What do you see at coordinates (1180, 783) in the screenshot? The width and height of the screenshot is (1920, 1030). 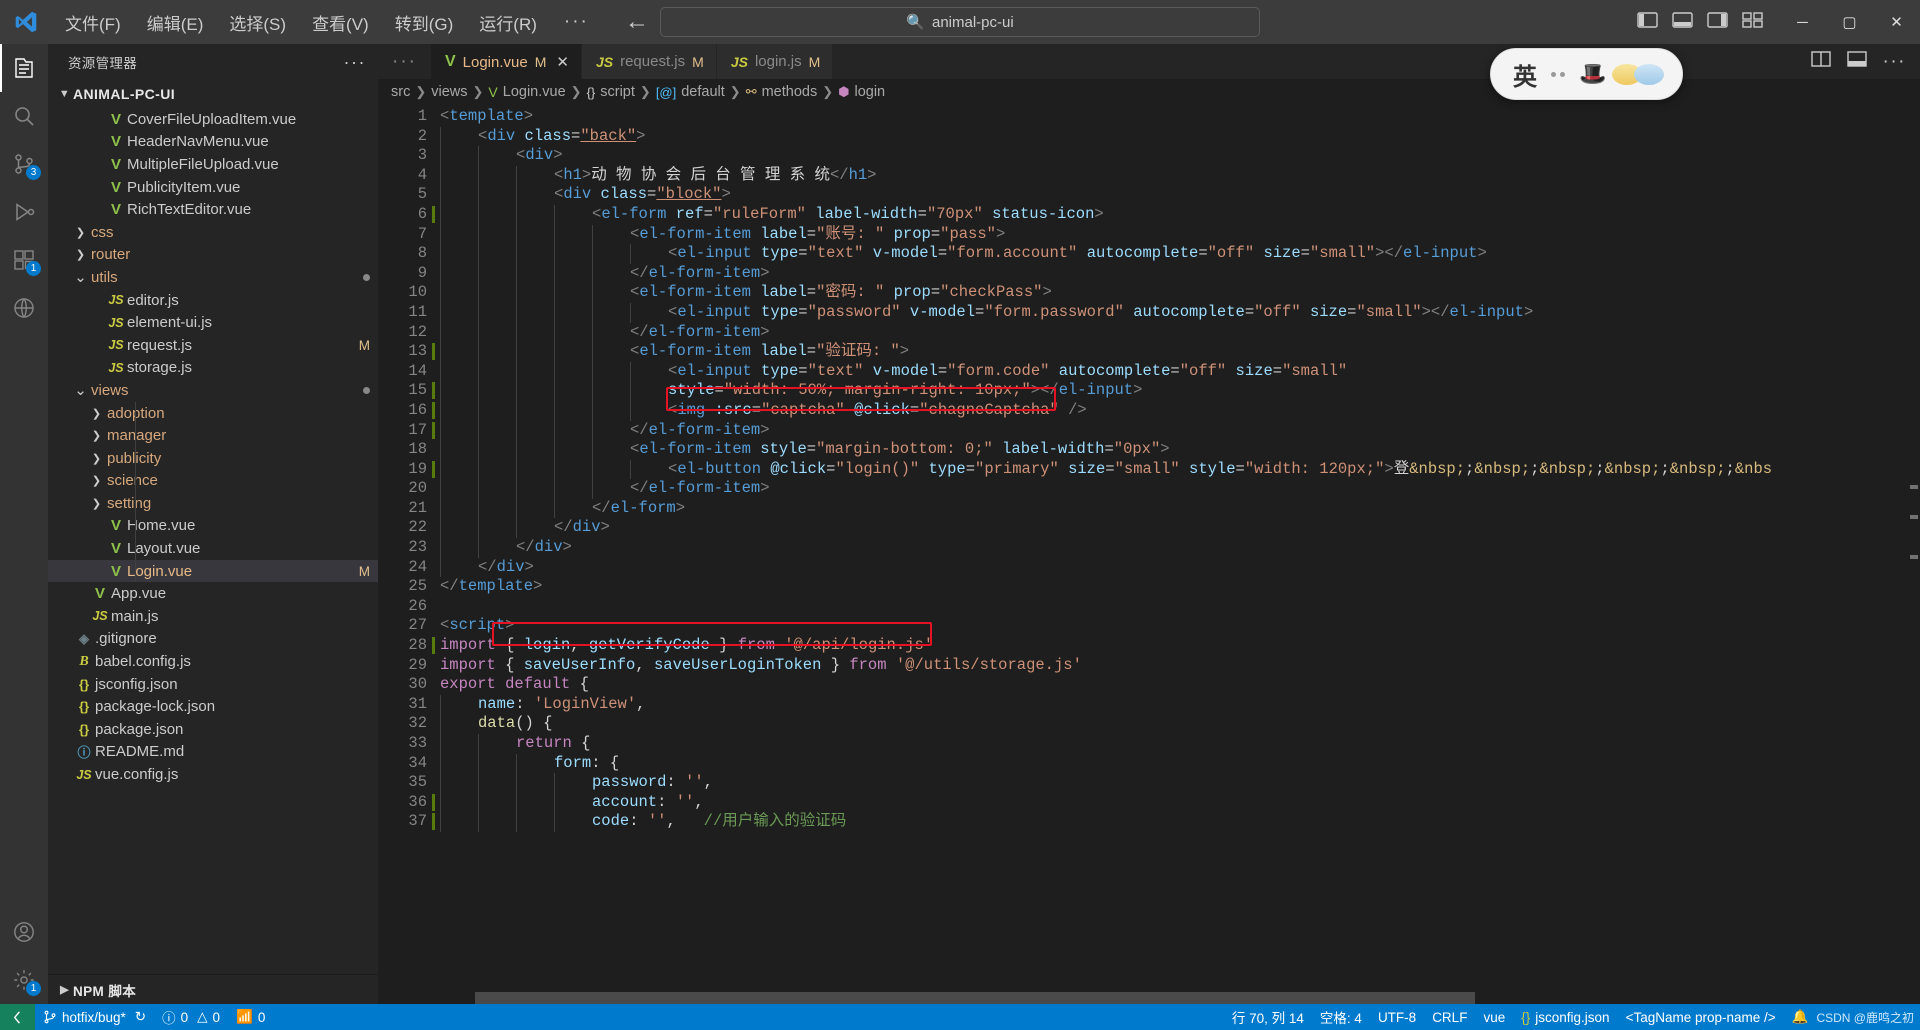 I see `code-line: password: '',` at bounding box center [1180, 783].